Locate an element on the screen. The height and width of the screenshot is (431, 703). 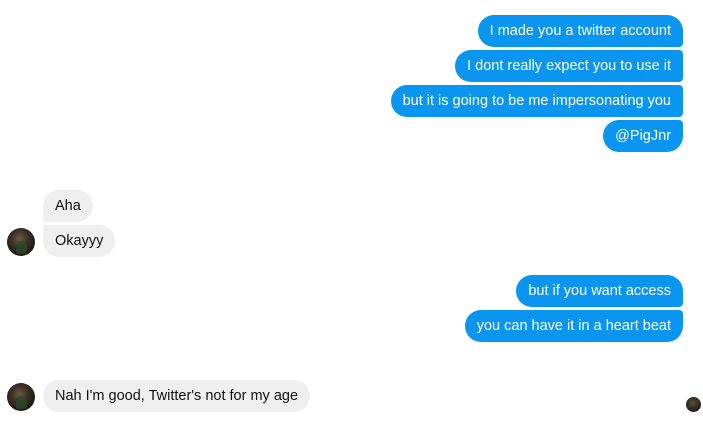
seen-indicator-avatar is located at coordinates (693, 404).